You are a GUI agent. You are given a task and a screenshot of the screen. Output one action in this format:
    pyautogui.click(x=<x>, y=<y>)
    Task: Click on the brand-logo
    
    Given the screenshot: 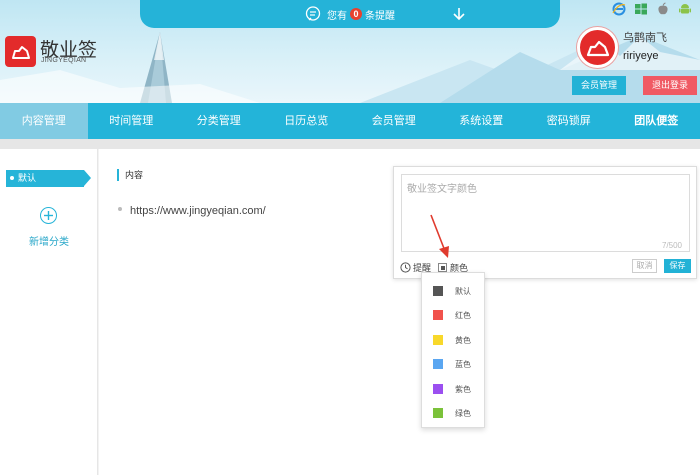 What is the action you would take?
    pyautogui.click(x=20, y=51)
    